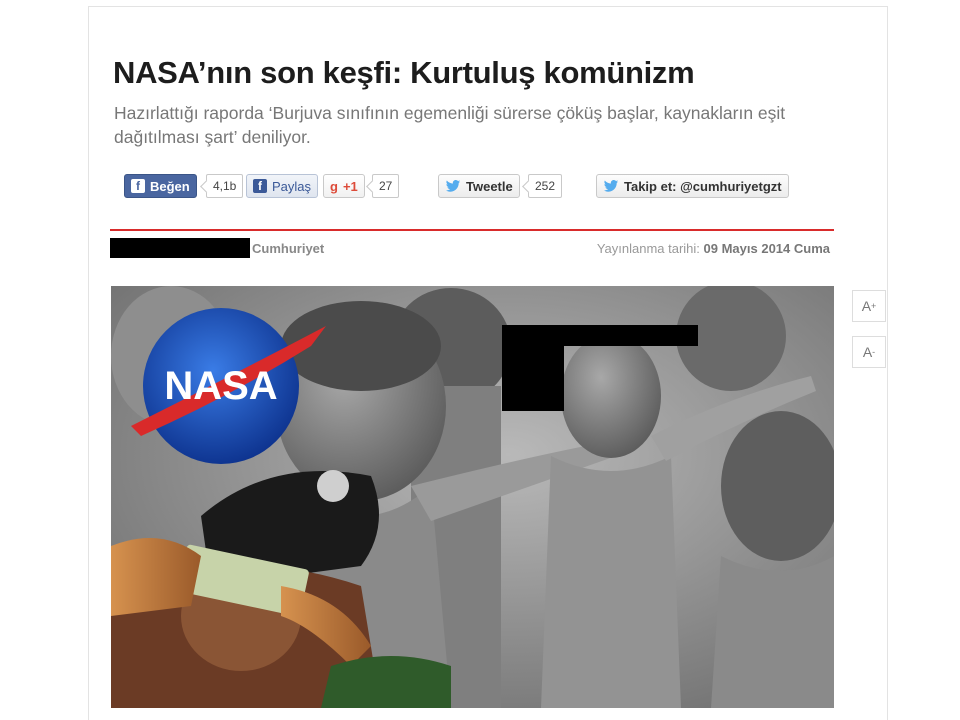 This screenshot has width=960, height=720. What do you see at coordinates (489, 186) in the screenshot?
I see `tweet-label: Tweetle` at bounding box center [489, 186].